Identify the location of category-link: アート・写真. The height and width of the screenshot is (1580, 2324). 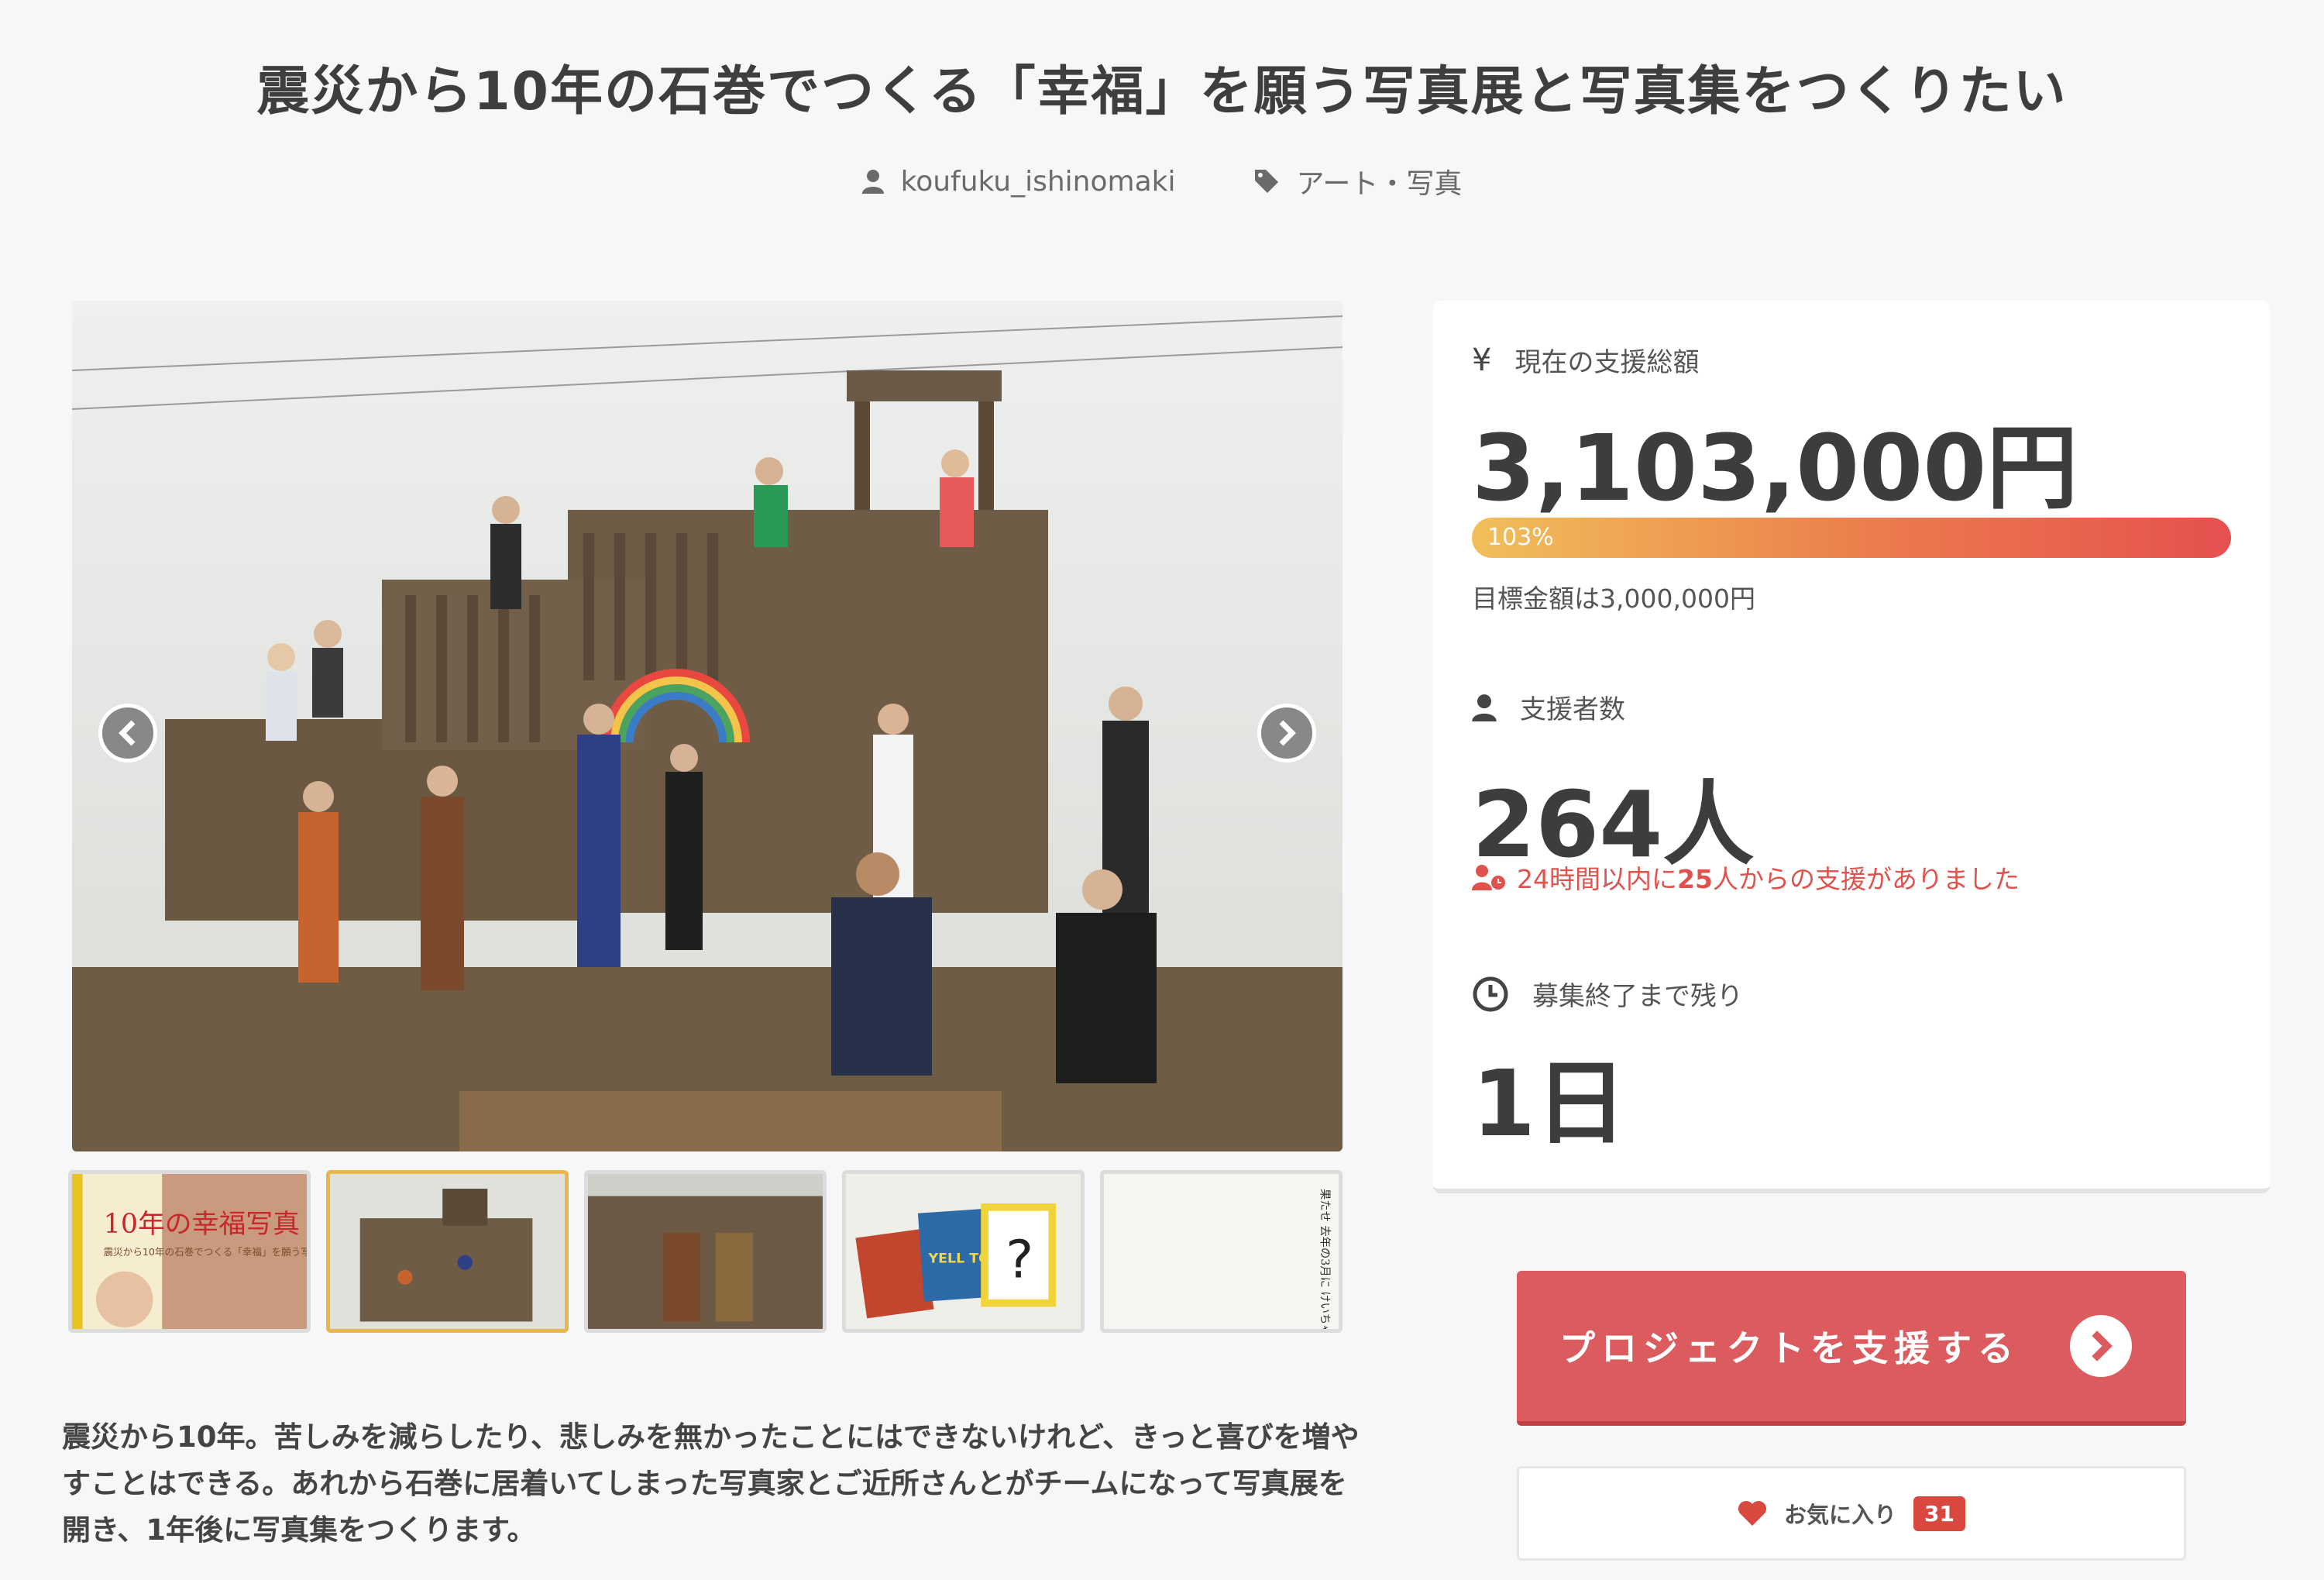
(1358, 181).